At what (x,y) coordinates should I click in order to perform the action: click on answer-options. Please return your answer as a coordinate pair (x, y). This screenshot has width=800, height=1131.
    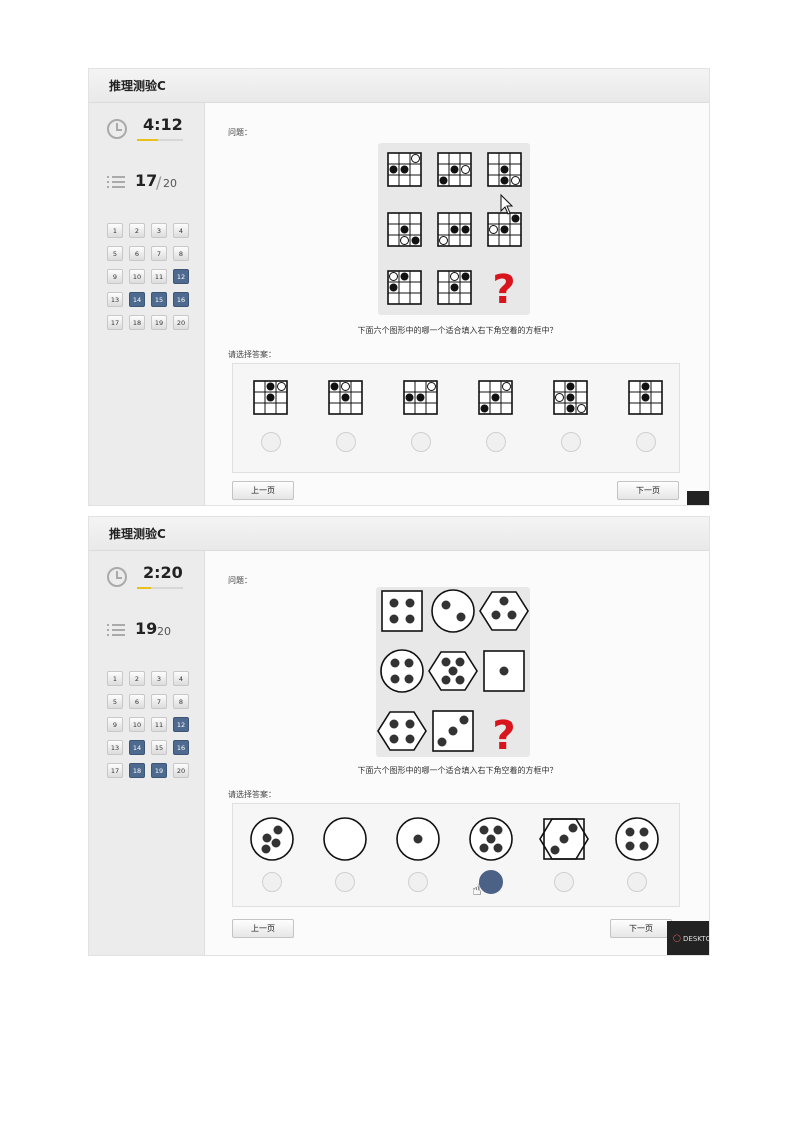
    Looking at the image, I should click on (456, 418).